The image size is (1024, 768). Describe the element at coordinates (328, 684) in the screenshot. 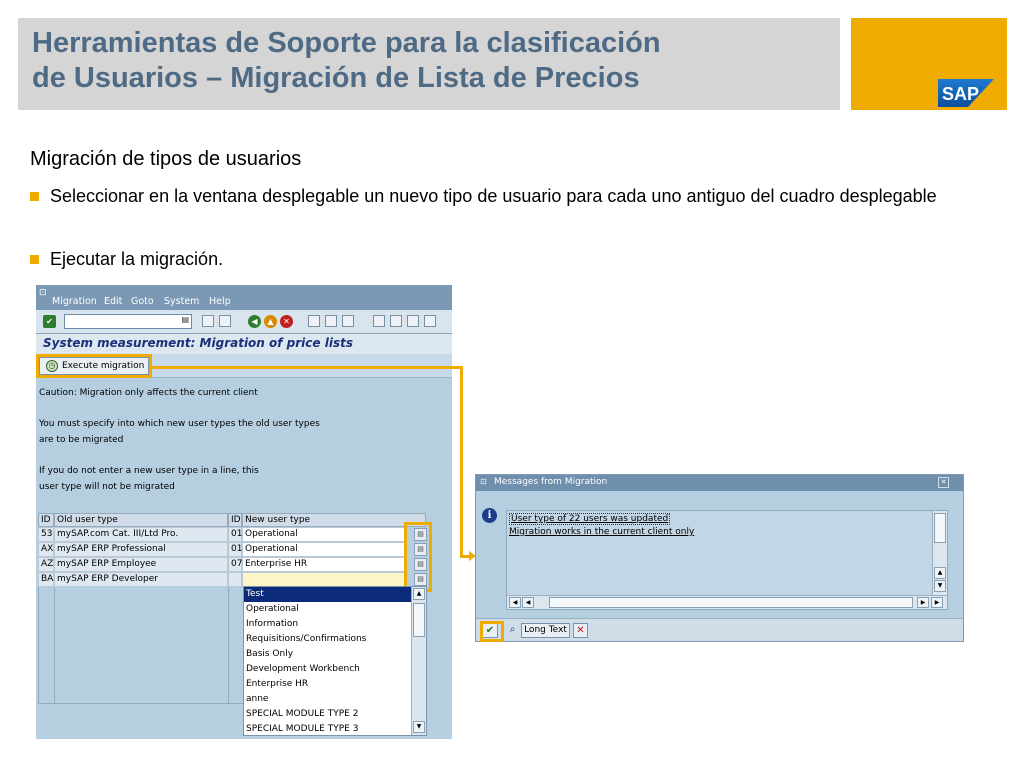

I see `dropdown-option: Enterprise HR` at that location.